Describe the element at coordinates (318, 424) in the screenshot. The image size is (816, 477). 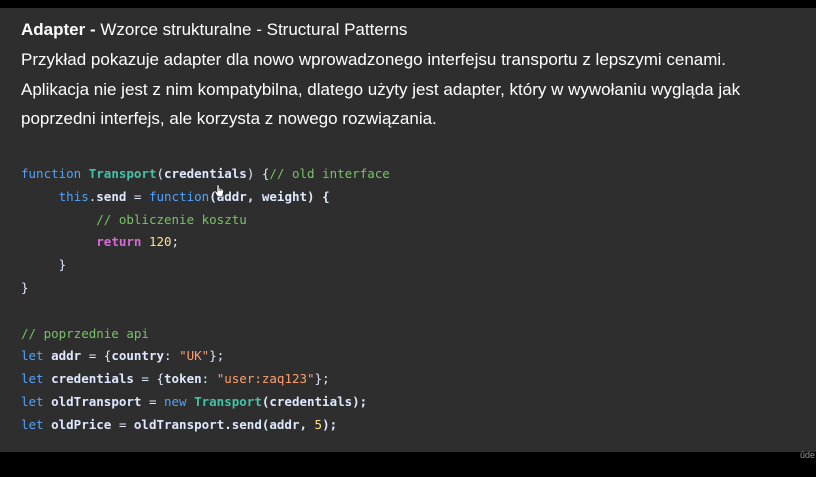
I see `number-literal: 5` at that location.